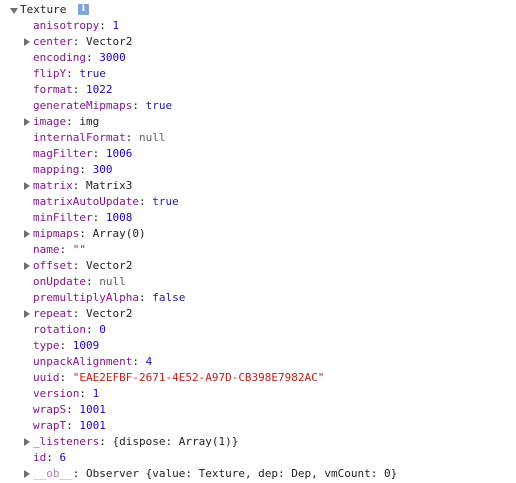 This screenshot has height=483, width=516. I want to click on property-row-magFilter: magFilter: 1006, so click(258, 154).